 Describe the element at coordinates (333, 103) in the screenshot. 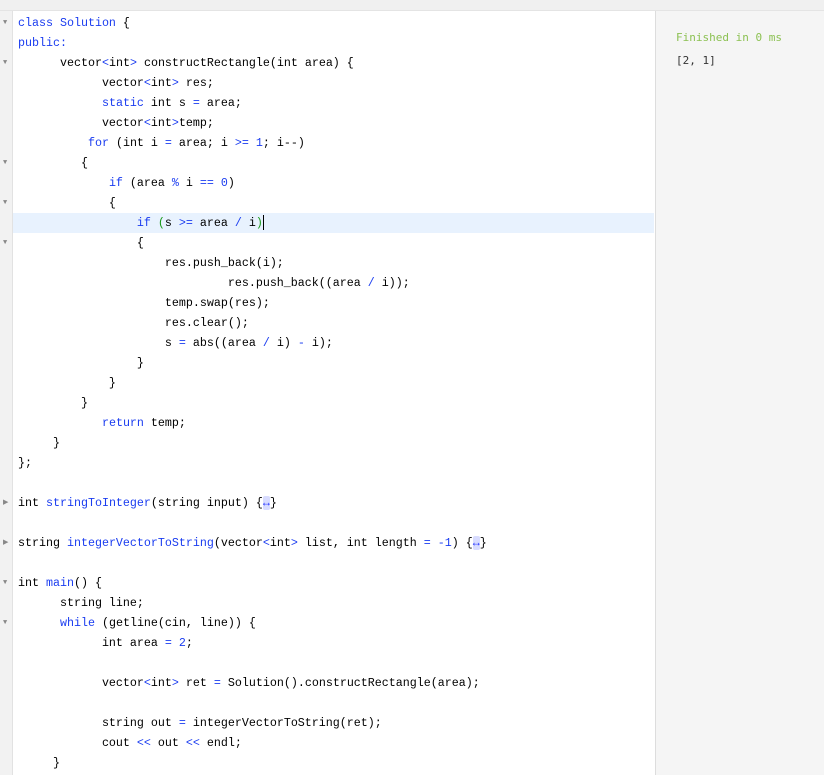

I see `code-line: static int s = area;` at that location.